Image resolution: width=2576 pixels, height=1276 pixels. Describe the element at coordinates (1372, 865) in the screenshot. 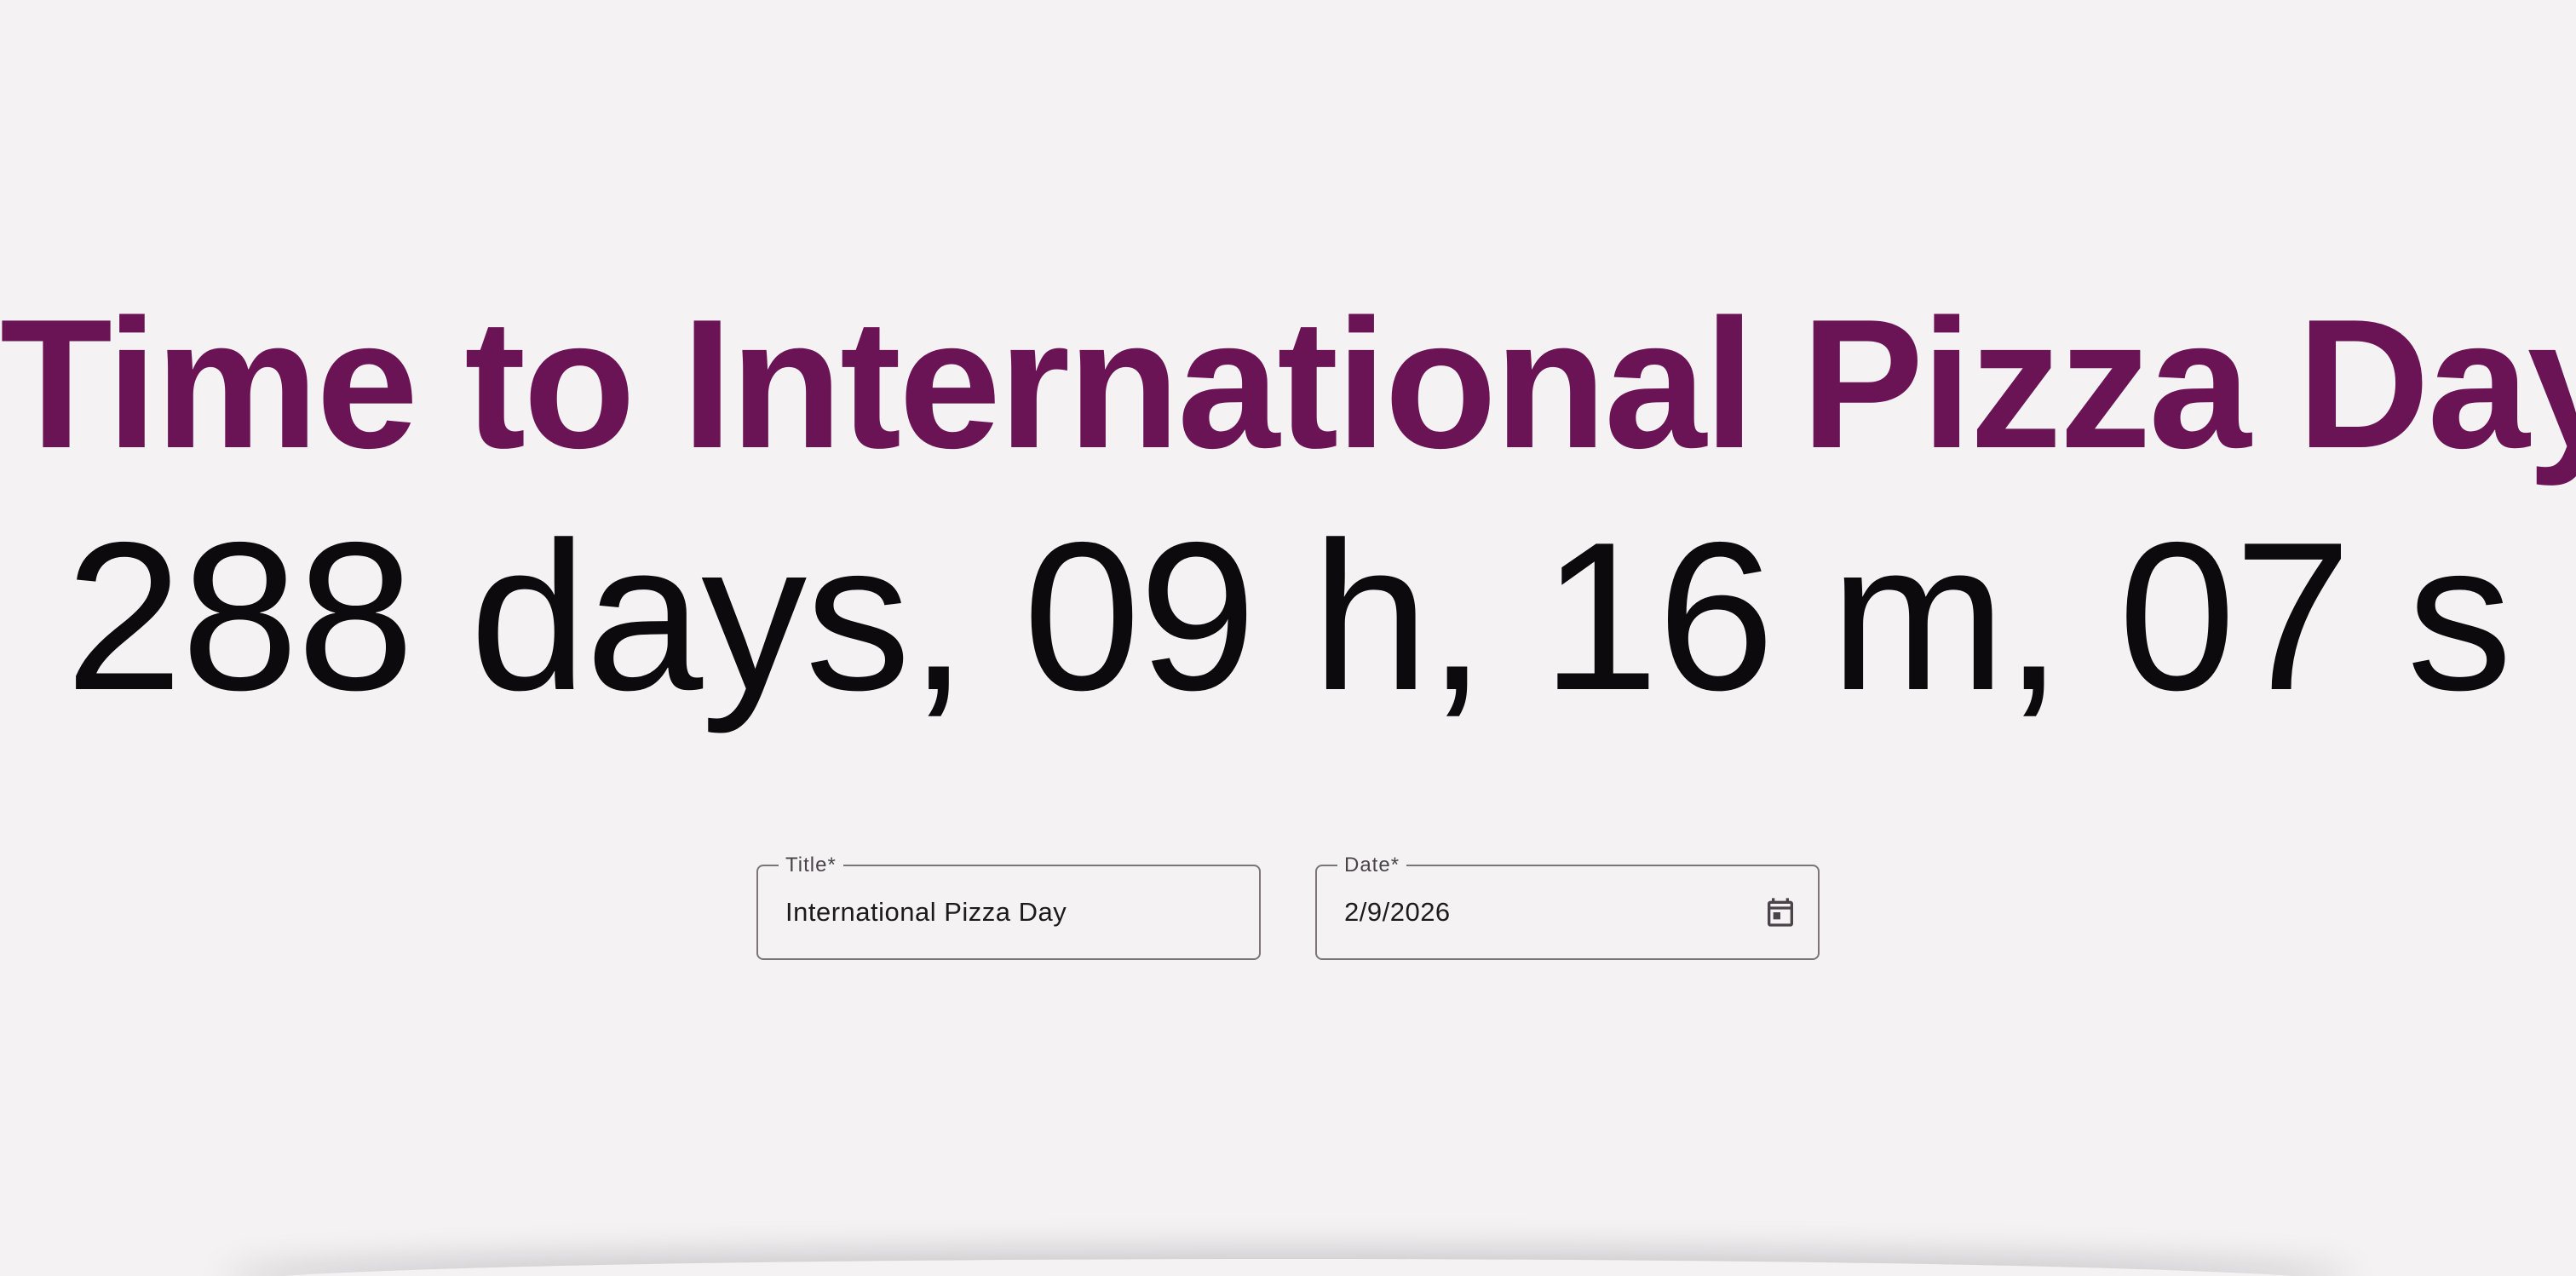

I see `date-field-label: Date*` at that location.